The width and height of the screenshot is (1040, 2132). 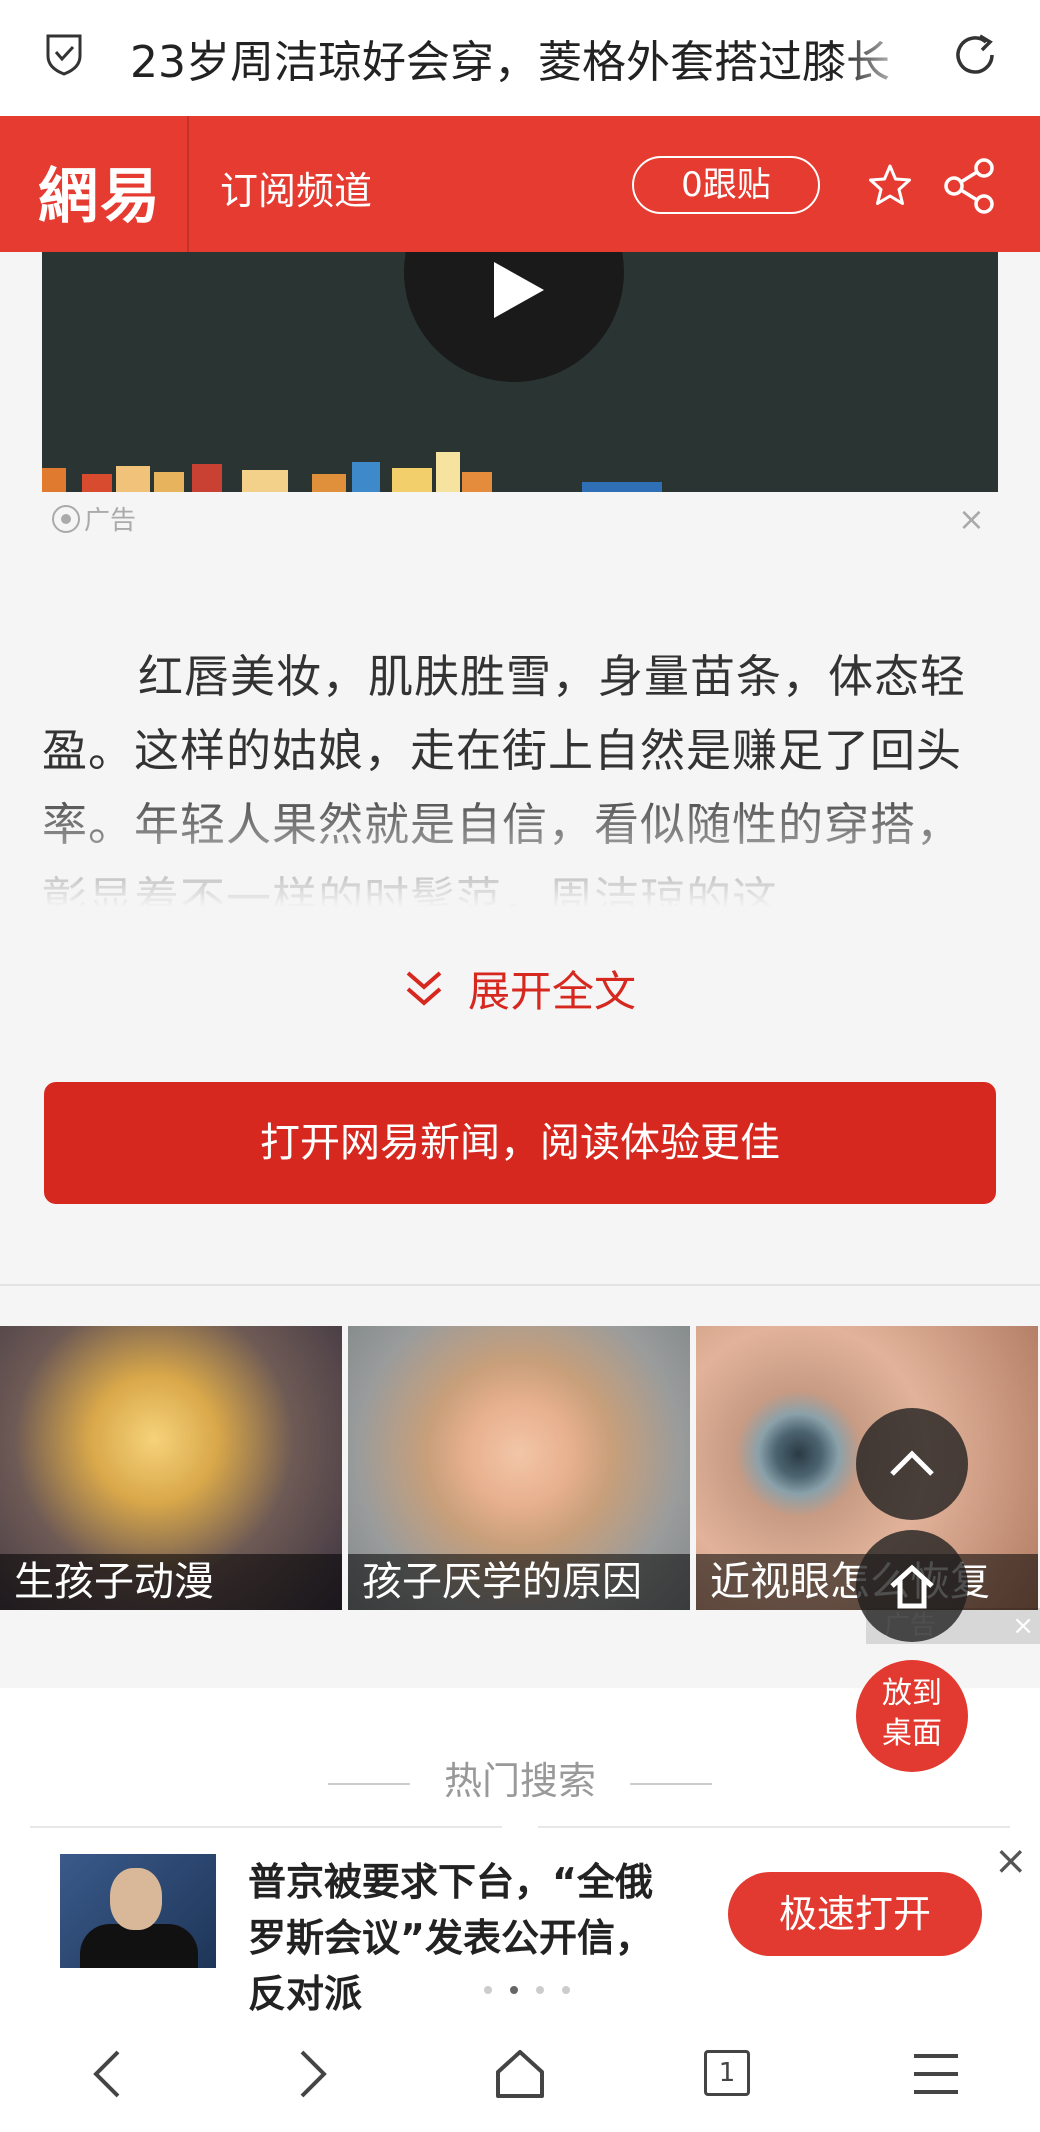 I want to click on play-icon, so click(x=519, y=290).